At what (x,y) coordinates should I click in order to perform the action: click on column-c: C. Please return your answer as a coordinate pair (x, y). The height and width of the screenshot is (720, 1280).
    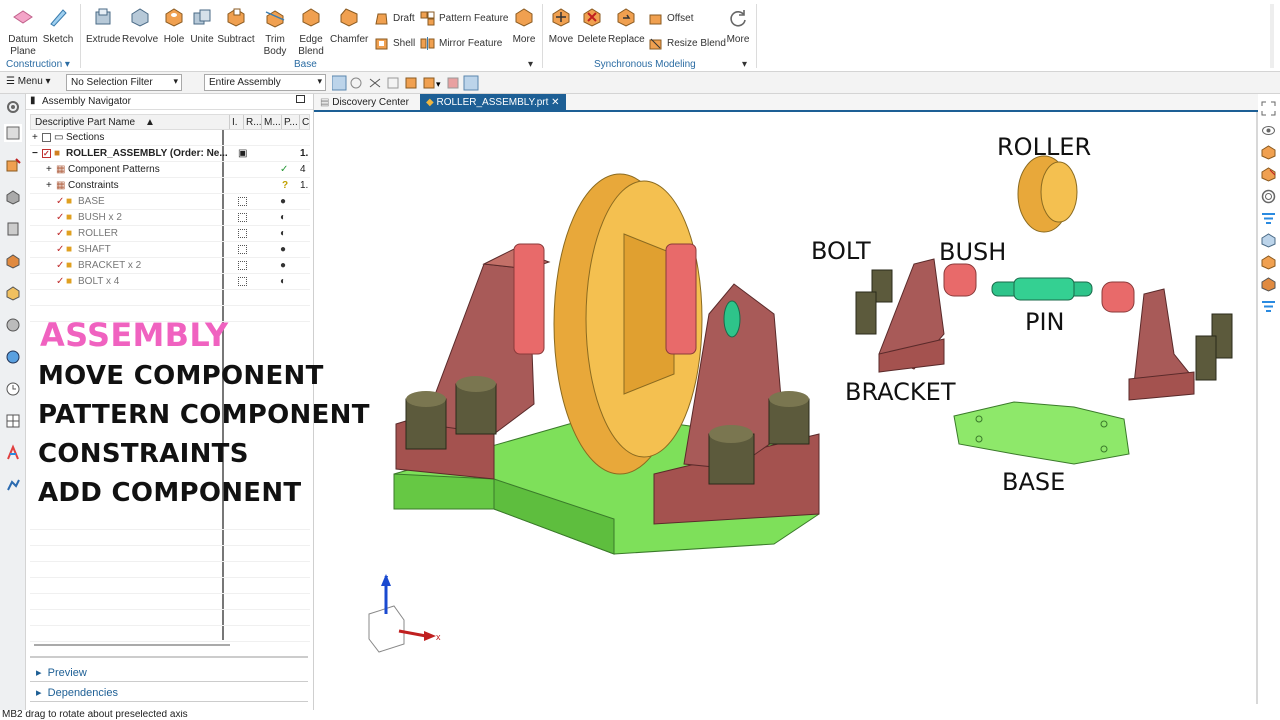
    Looking at the image, I should click on (304, 122).